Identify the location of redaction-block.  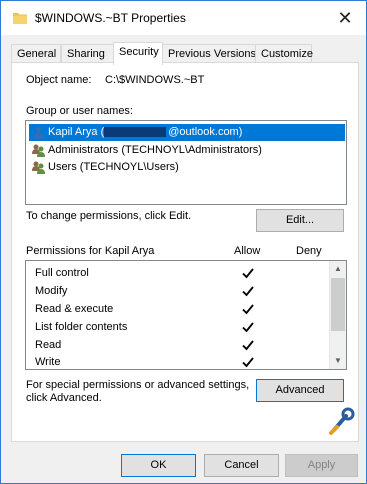
(135, 132).